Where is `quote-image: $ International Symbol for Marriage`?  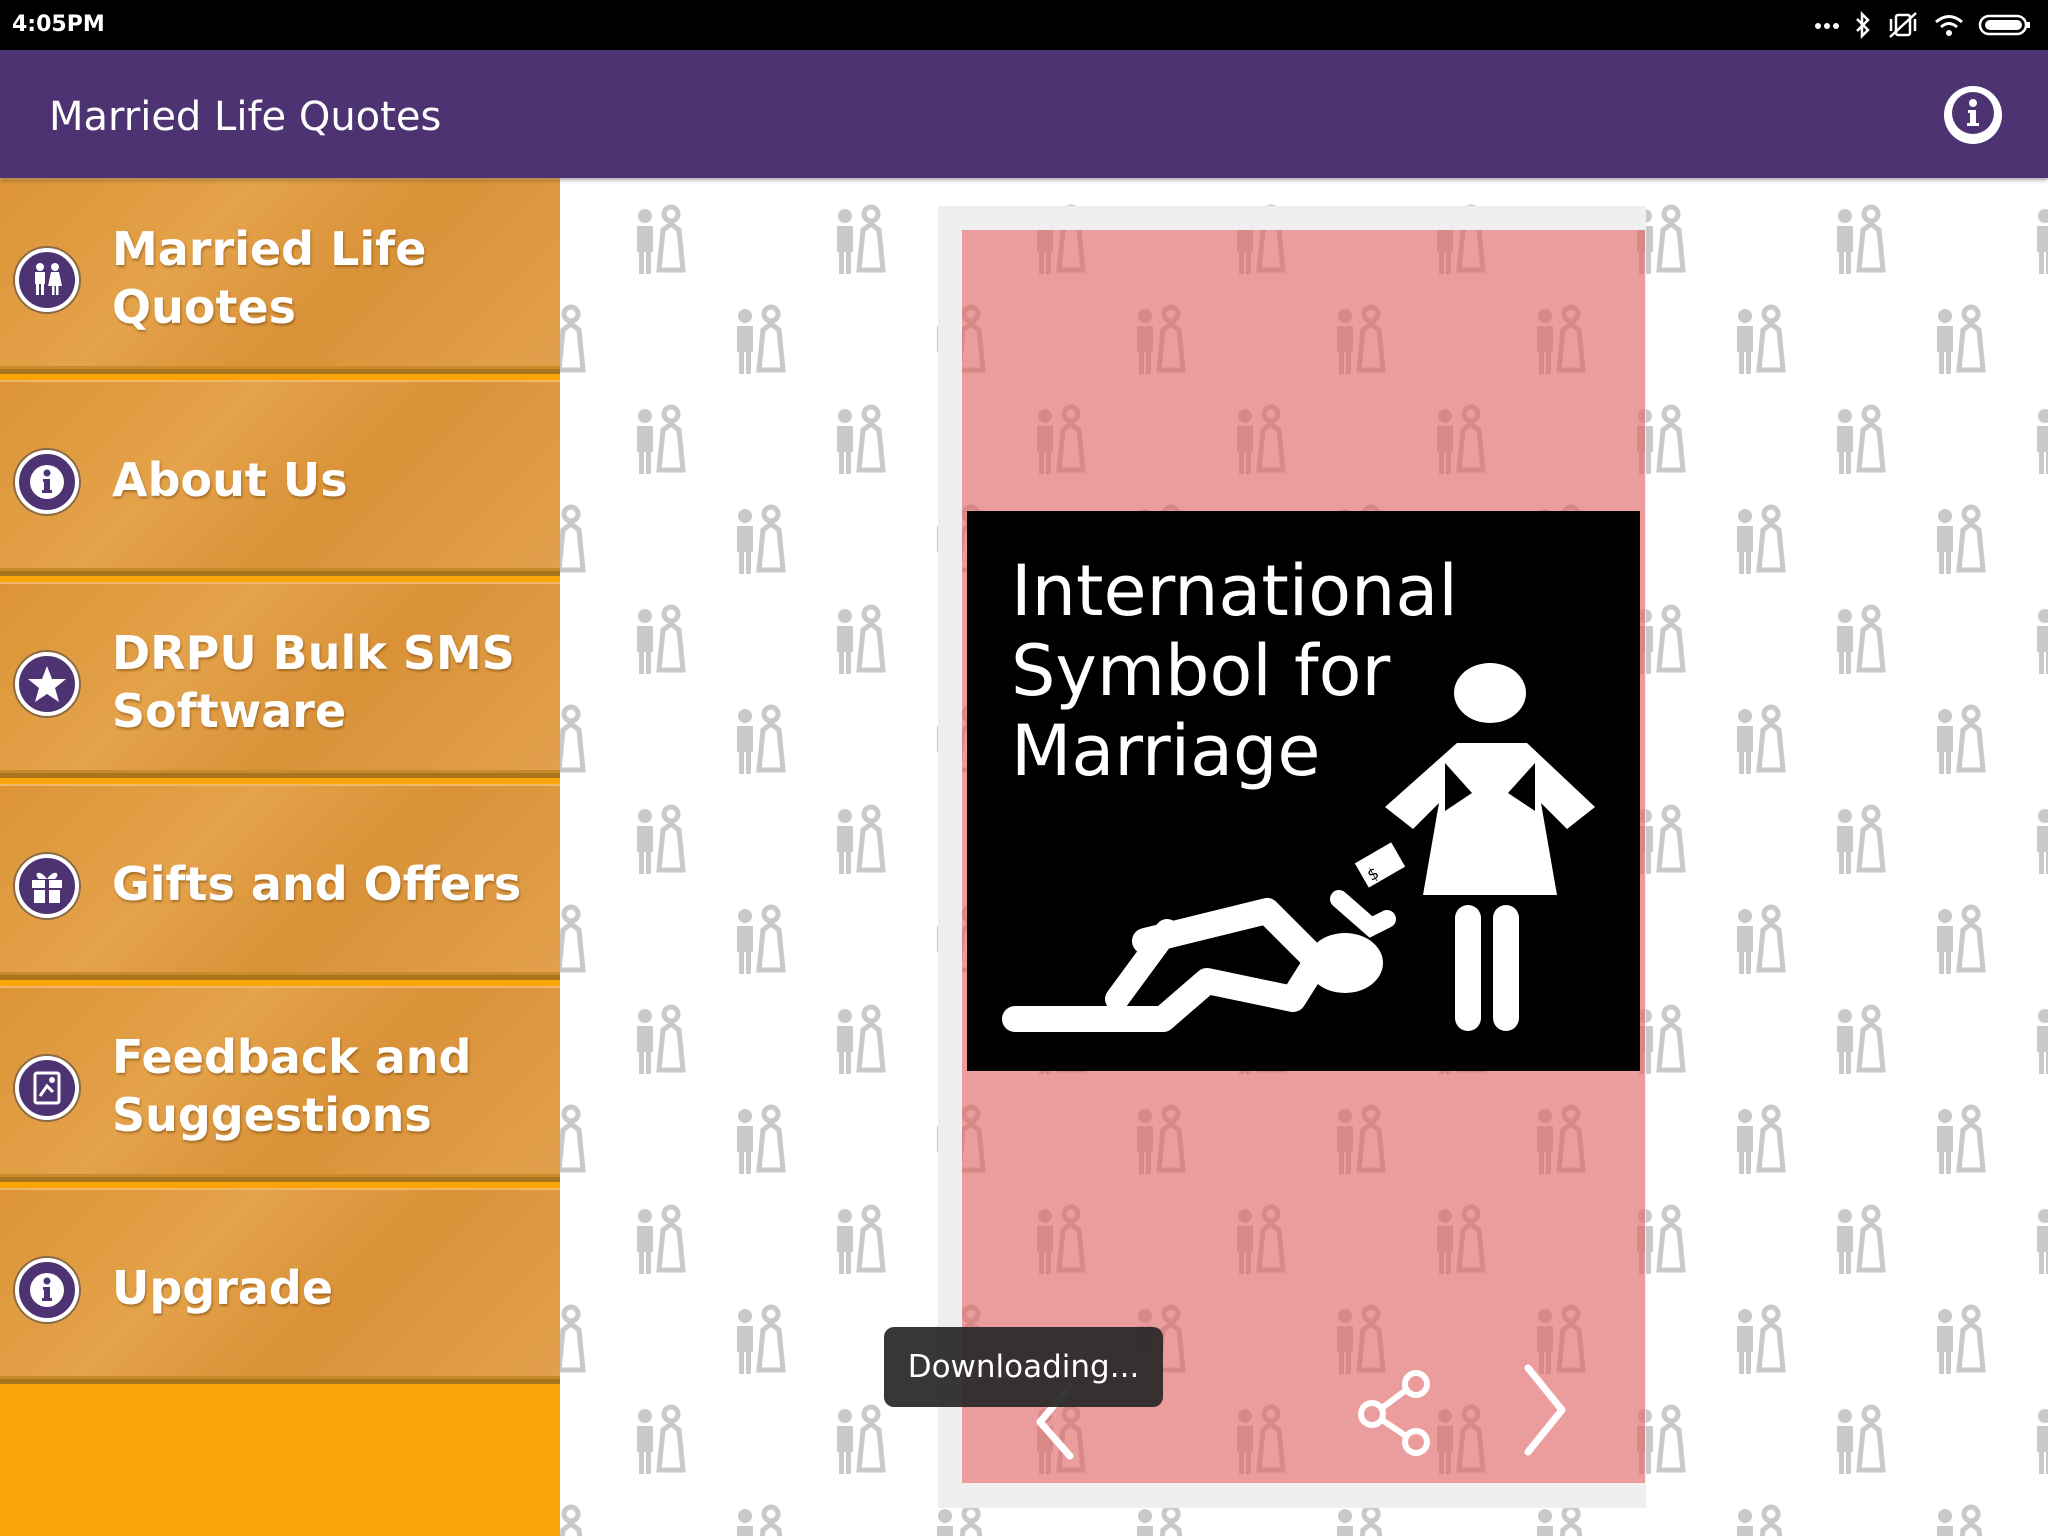 quote-image: $ International Symbol for Marriage is located at coordinates (1303, 791).